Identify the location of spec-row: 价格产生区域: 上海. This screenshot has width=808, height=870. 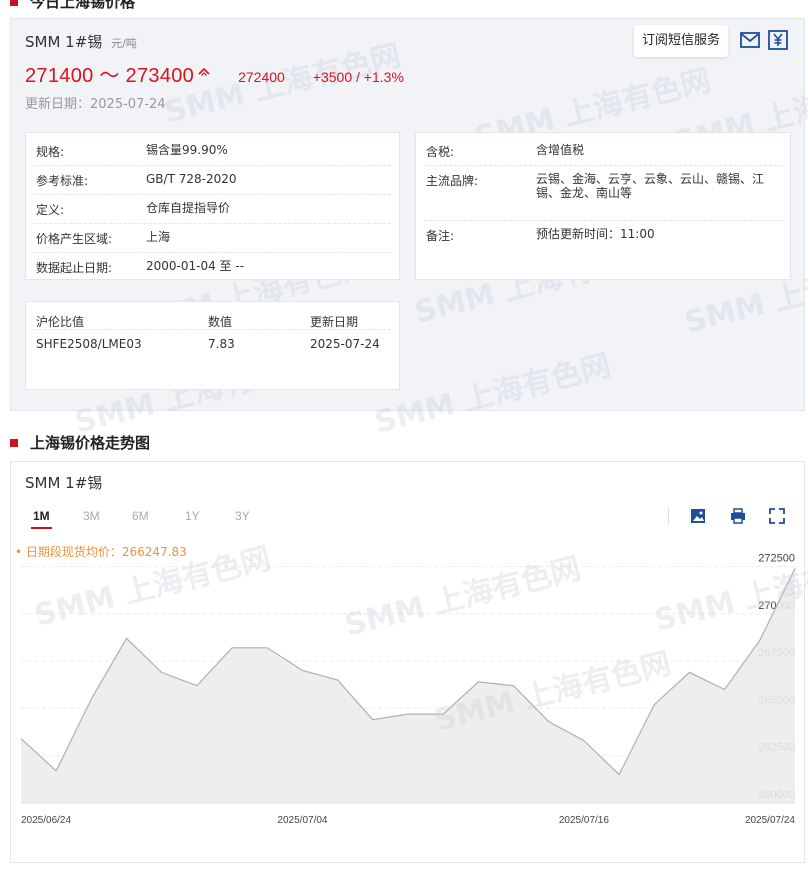
(212, 238).